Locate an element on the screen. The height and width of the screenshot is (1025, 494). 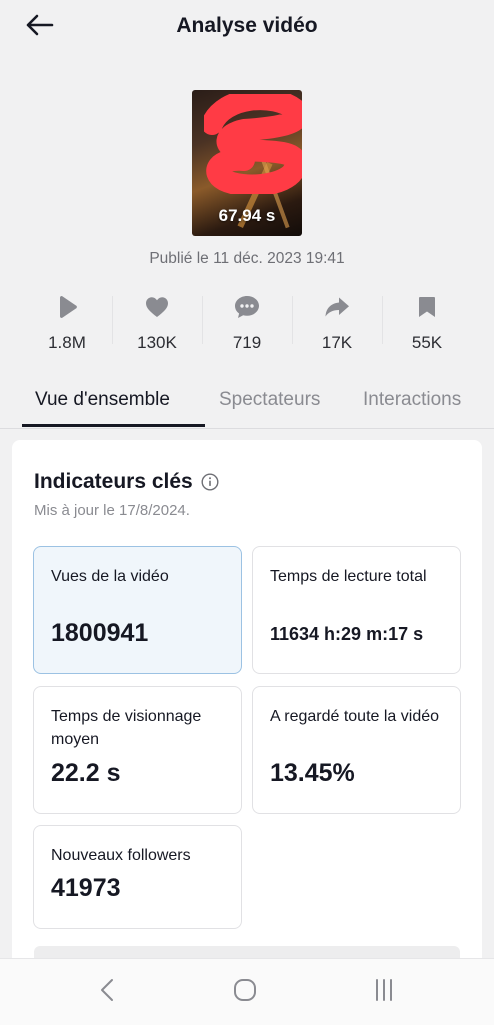
metric-card-average-watch-time: Temps de visionnage moyen 22.2 s is located at coordinates (137, 750).